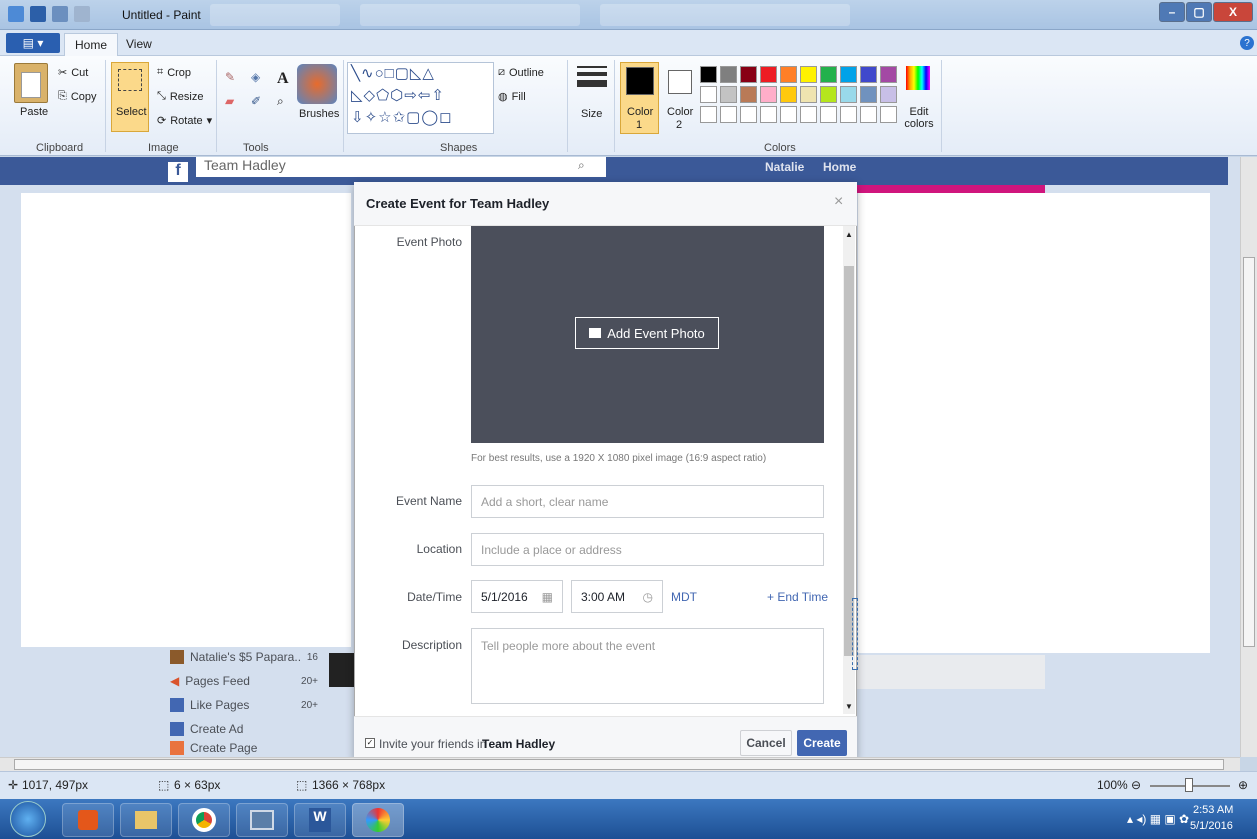  What do you see at coordinates (235, 79) in the screenshot?
I see `pencil-icon: ✎` at bounding box center [235, 79].